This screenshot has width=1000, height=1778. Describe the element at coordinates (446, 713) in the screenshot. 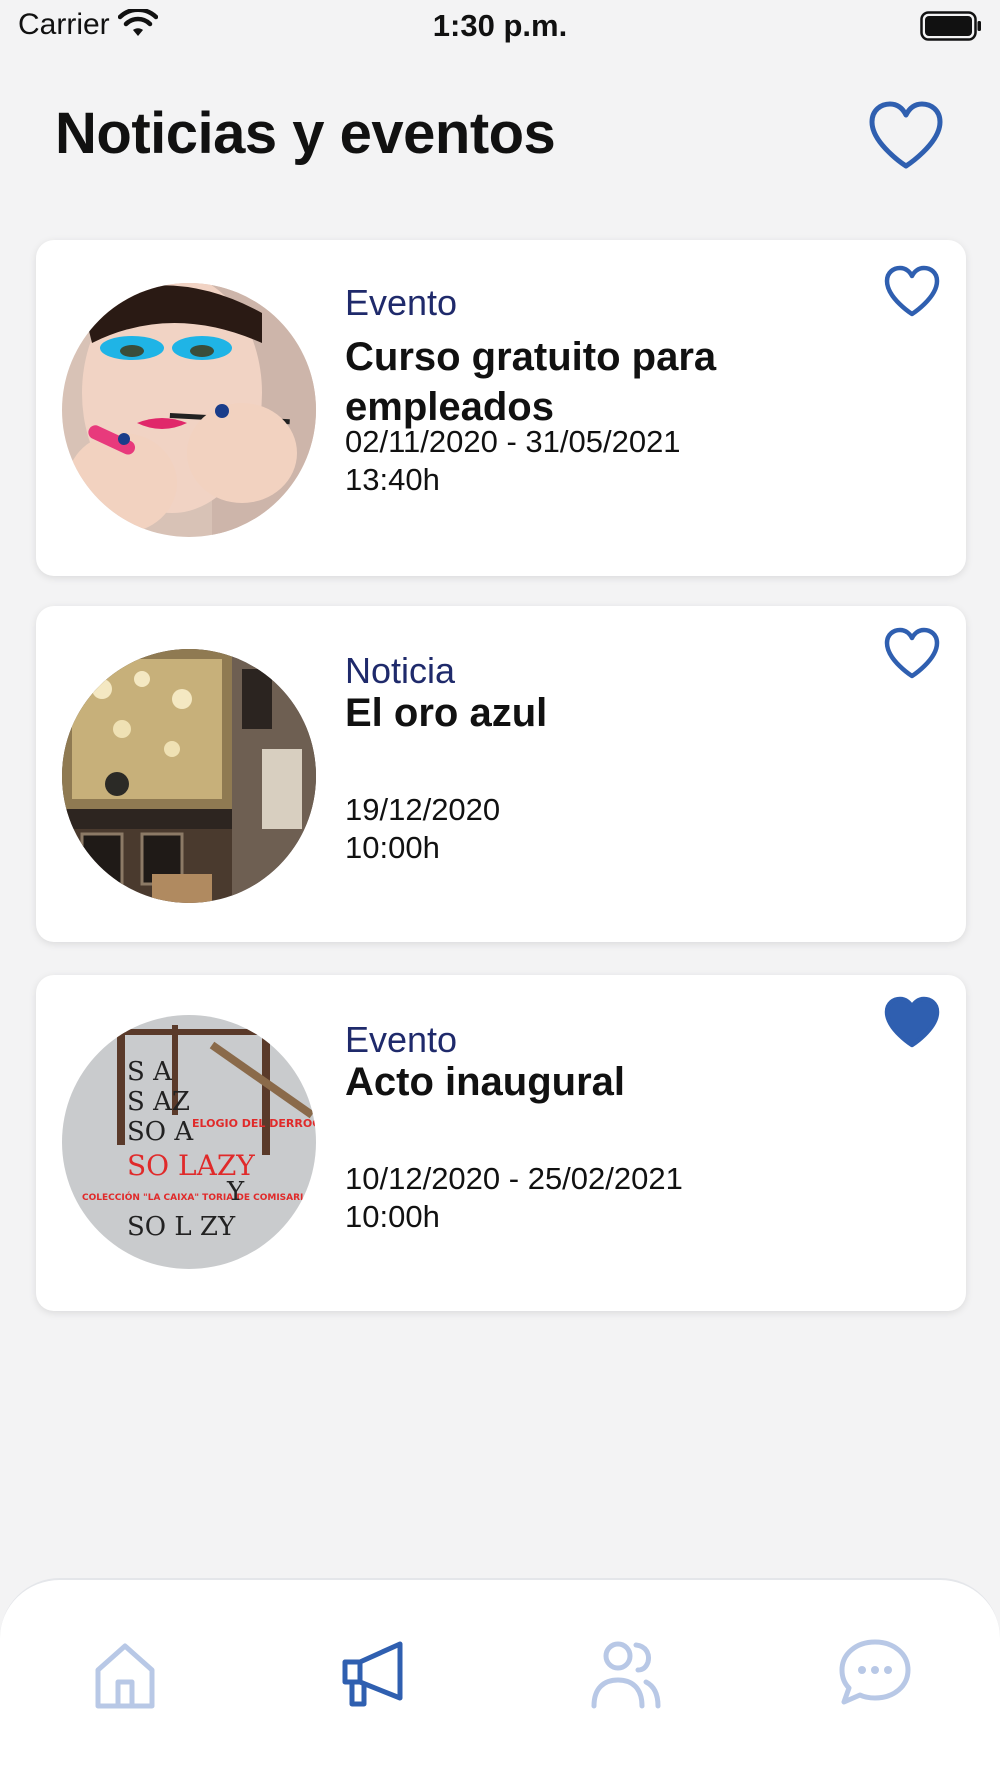

I see `card-title: El oro azul` at that location.